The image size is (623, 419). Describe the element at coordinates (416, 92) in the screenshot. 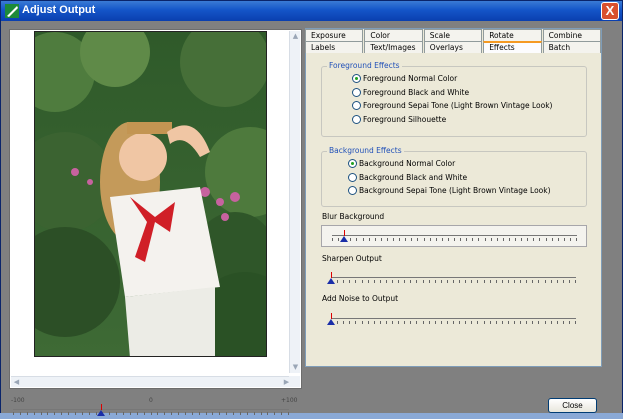

I see `foreground-option-label: Foreground Black and White` at that location.